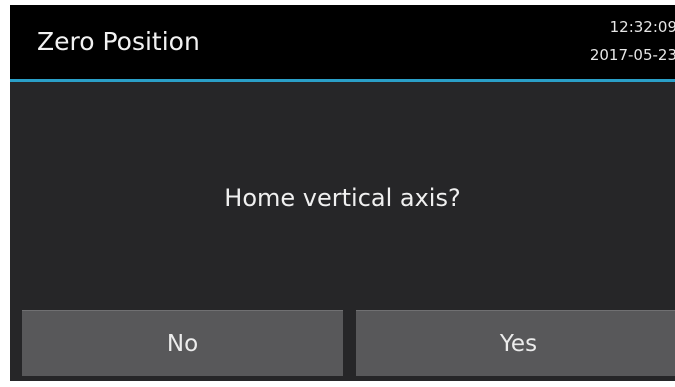 This screenshot has width=675, height=387. Describe the element at coordinates (342, 80) in the screenshot. I see `header-divider` at that location.